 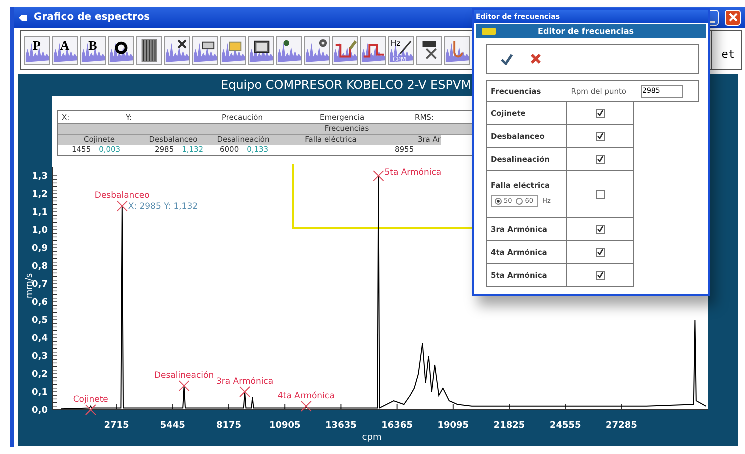 I want to click on x-axis-title: cpm, so click(x=372, y=438).